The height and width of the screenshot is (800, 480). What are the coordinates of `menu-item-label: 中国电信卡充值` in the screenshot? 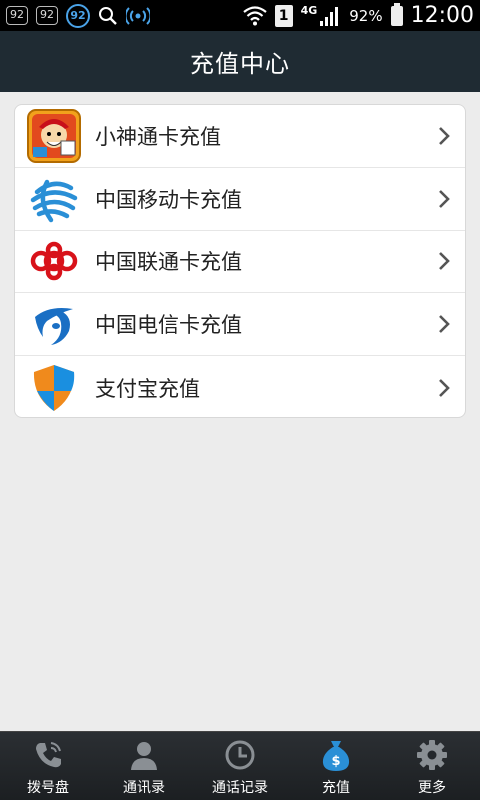 It's located at (168, 325).